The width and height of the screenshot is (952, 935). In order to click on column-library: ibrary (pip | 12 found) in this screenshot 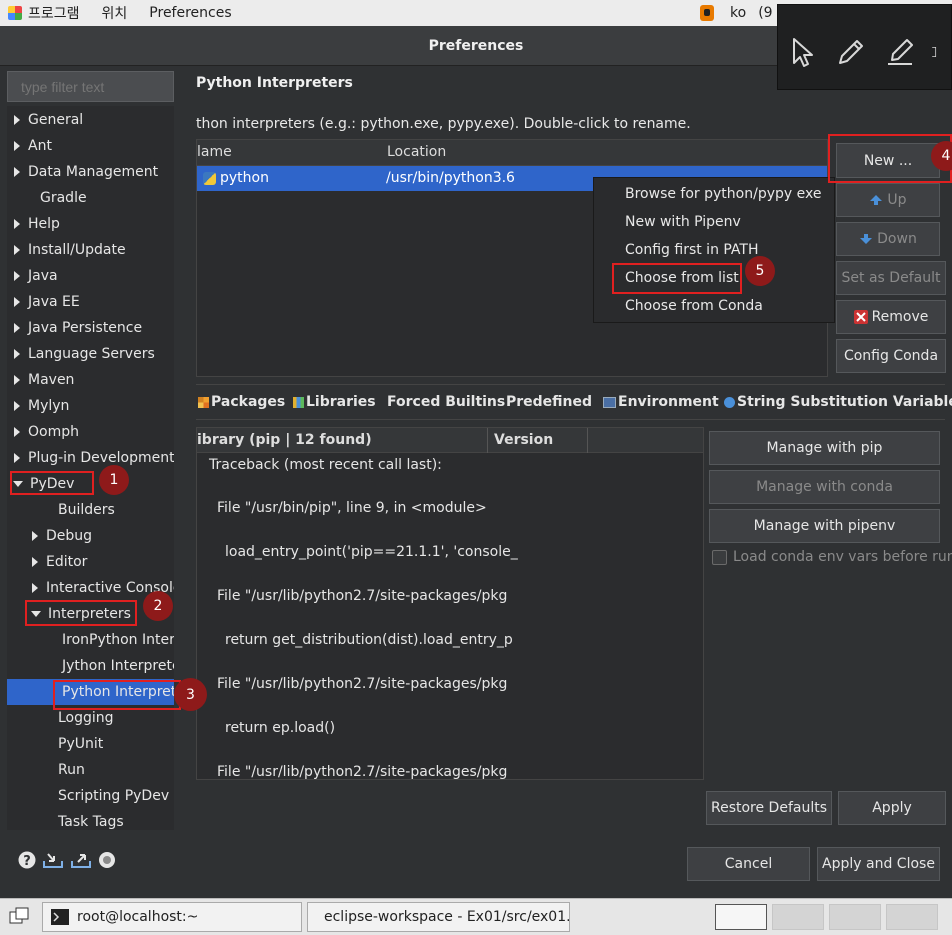, I will do `click(284, 440)`.